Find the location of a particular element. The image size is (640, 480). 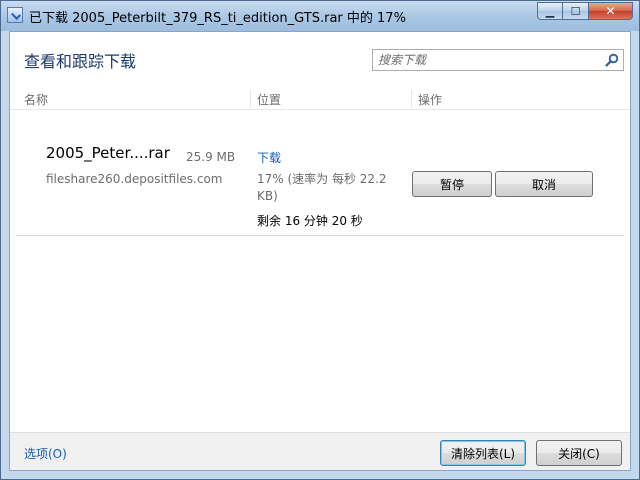

footer-bar: 选项(O) 清除列表(L) 关闭(C) is located at coordinates (320, 451).